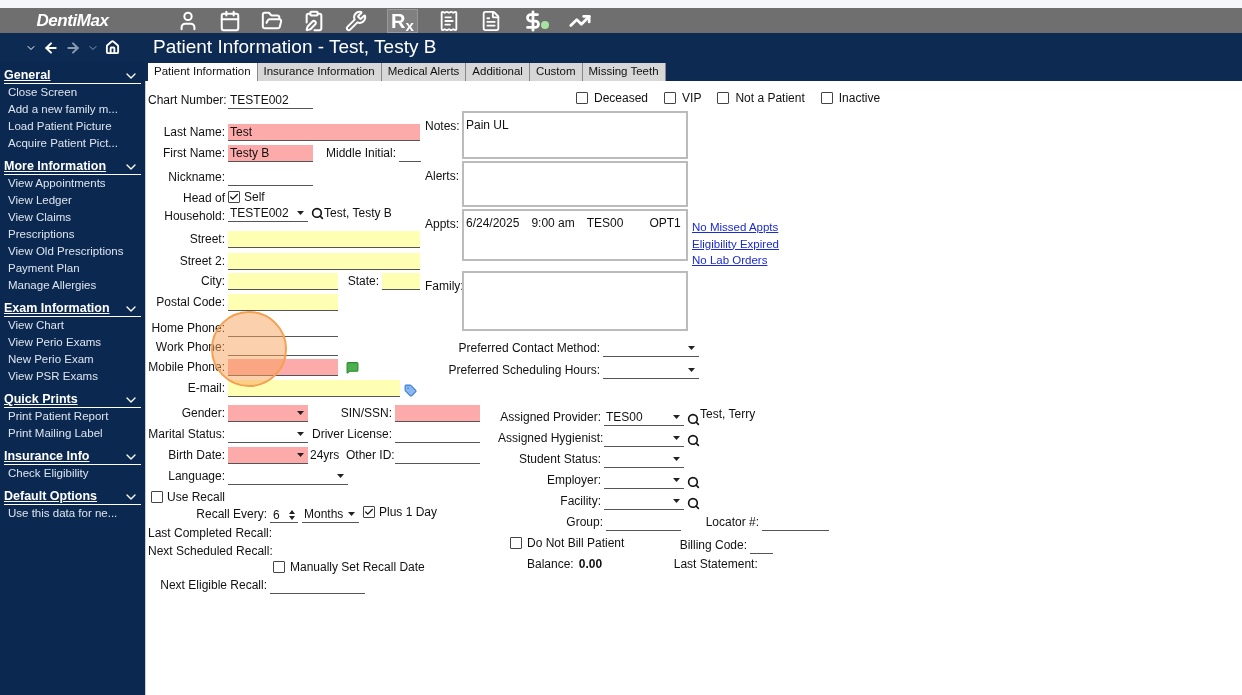 The height and width of the screenshot is (695, 1242). I want to click on sidebar-section-header: Insurance Info, so click(72, 457).